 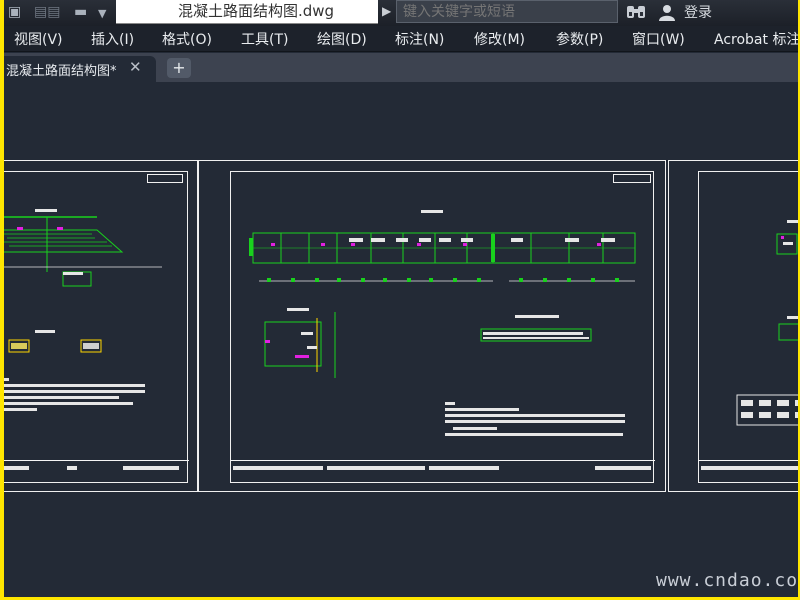 I want to click on document-tab: 混凝土路面结构图* ✕, so click(x=80, y=69).